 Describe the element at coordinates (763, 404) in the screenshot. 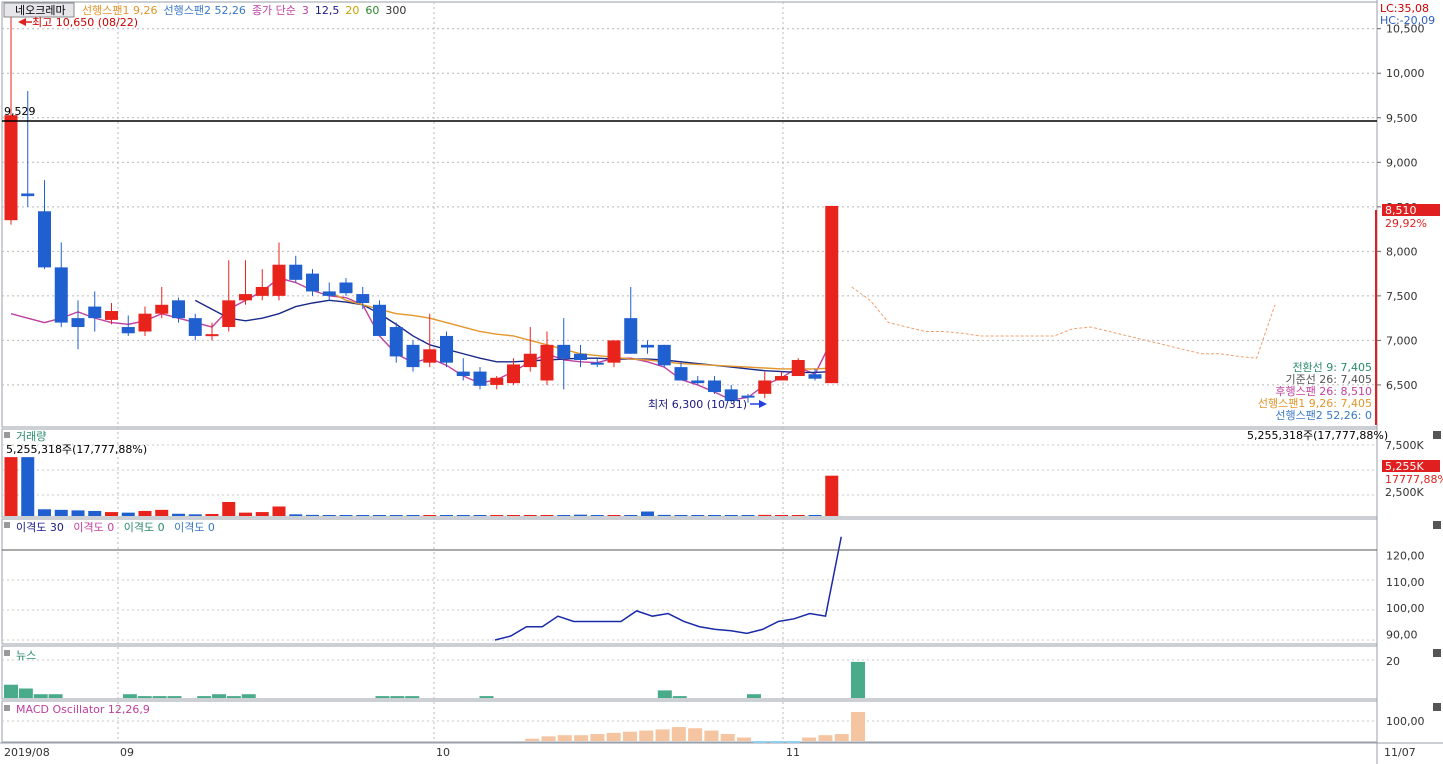

I see `low-arrow-icon` at that location.